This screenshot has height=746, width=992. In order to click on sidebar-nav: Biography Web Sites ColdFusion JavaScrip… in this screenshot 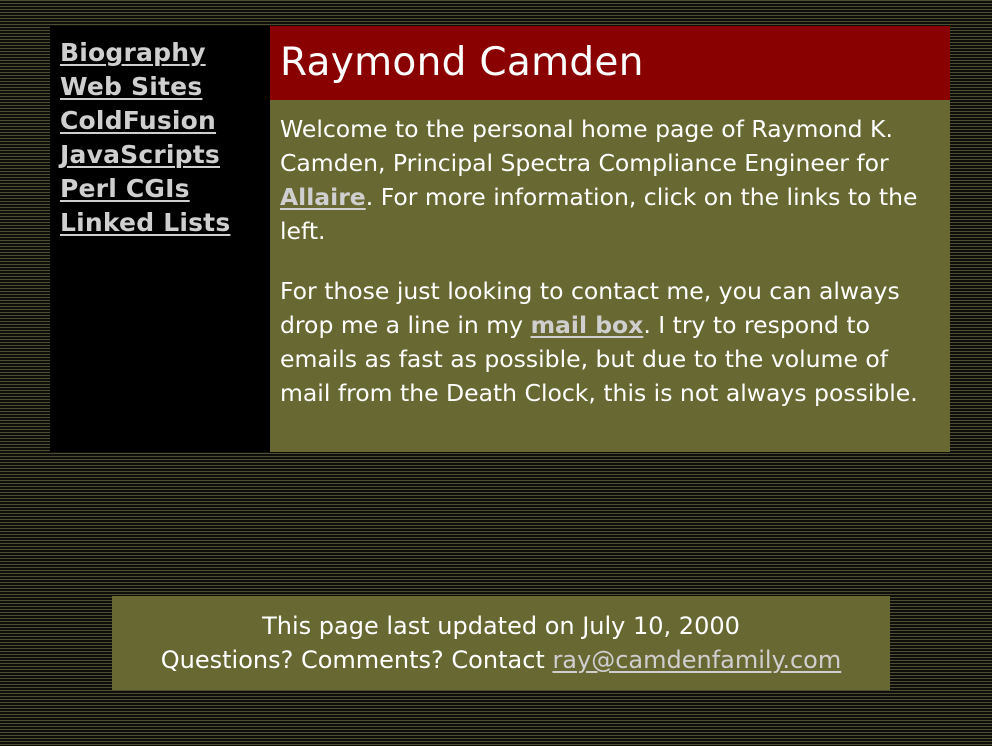, I will do `click(160, 239)`.